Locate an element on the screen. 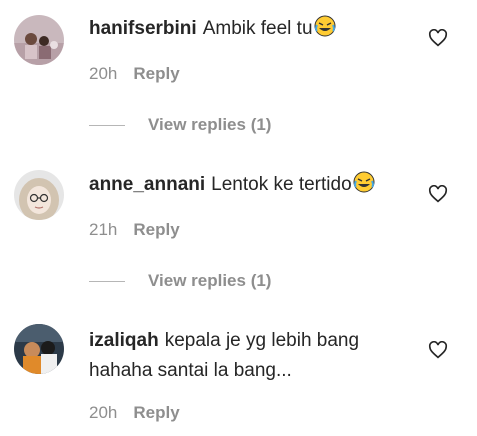 This screenshot has height=436, width=477. comment-meta: 21h Reply is located at coordinates (134, 230).